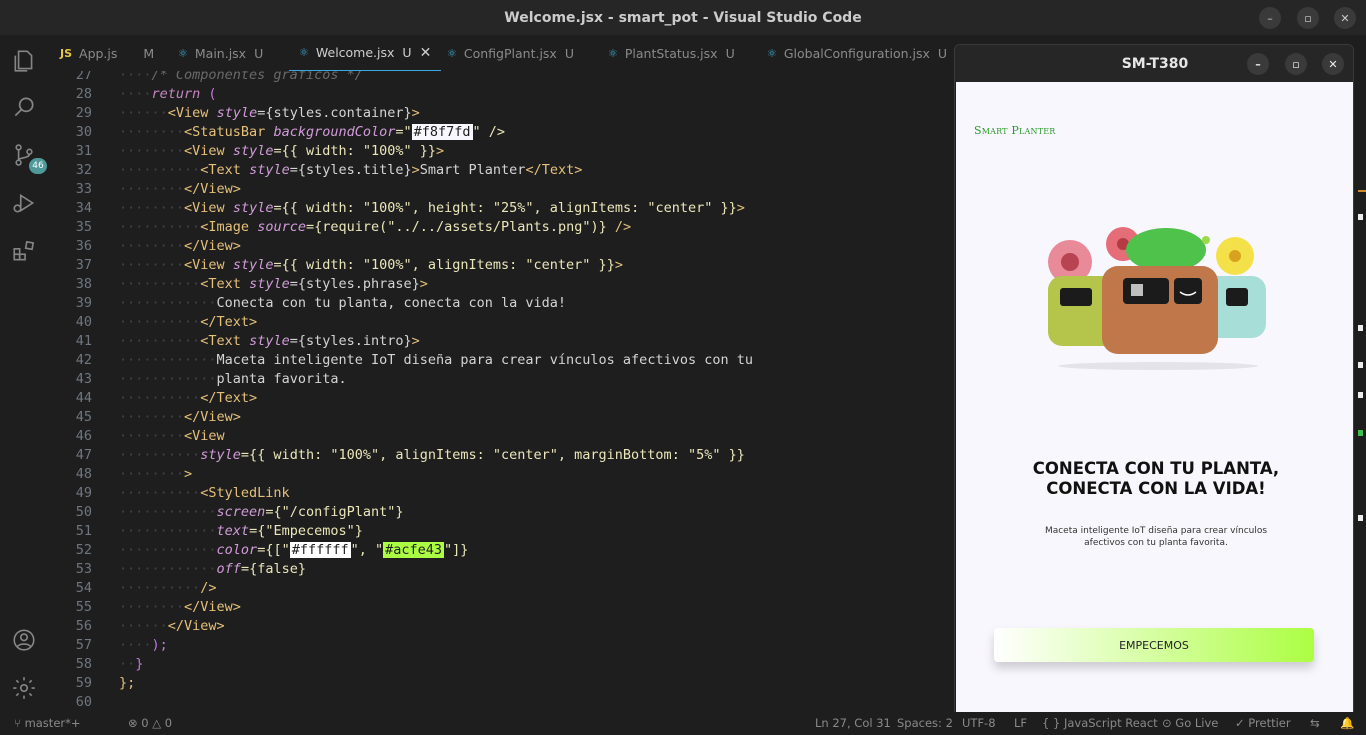  Describe the element at coordinates (1100, 723) in the screenshot. I see `language-mode: { } JavaScript React` at that location.